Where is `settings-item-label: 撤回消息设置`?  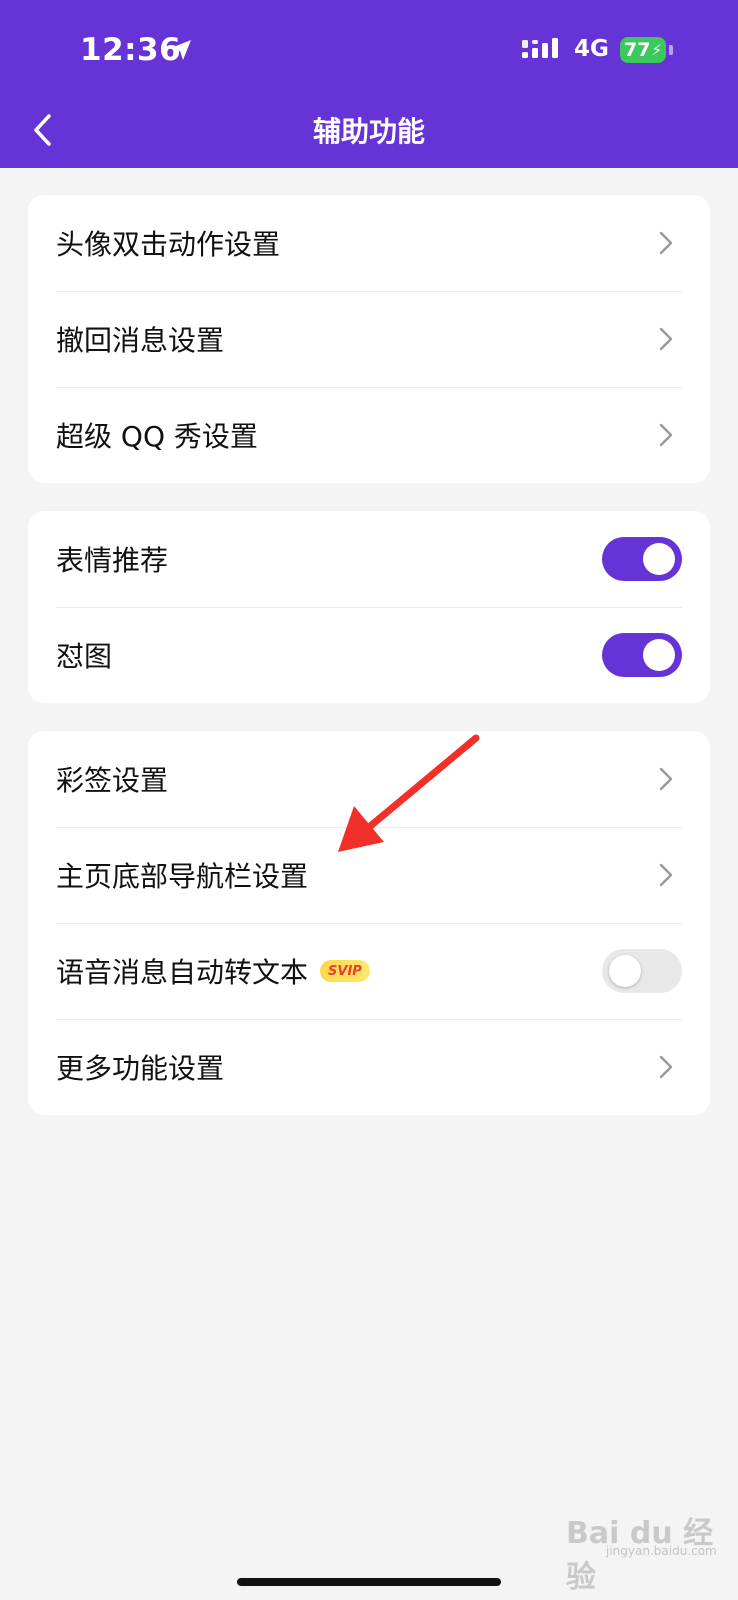
settings-item-label: 撤回消息设置 is located at coordinates (140, 340).